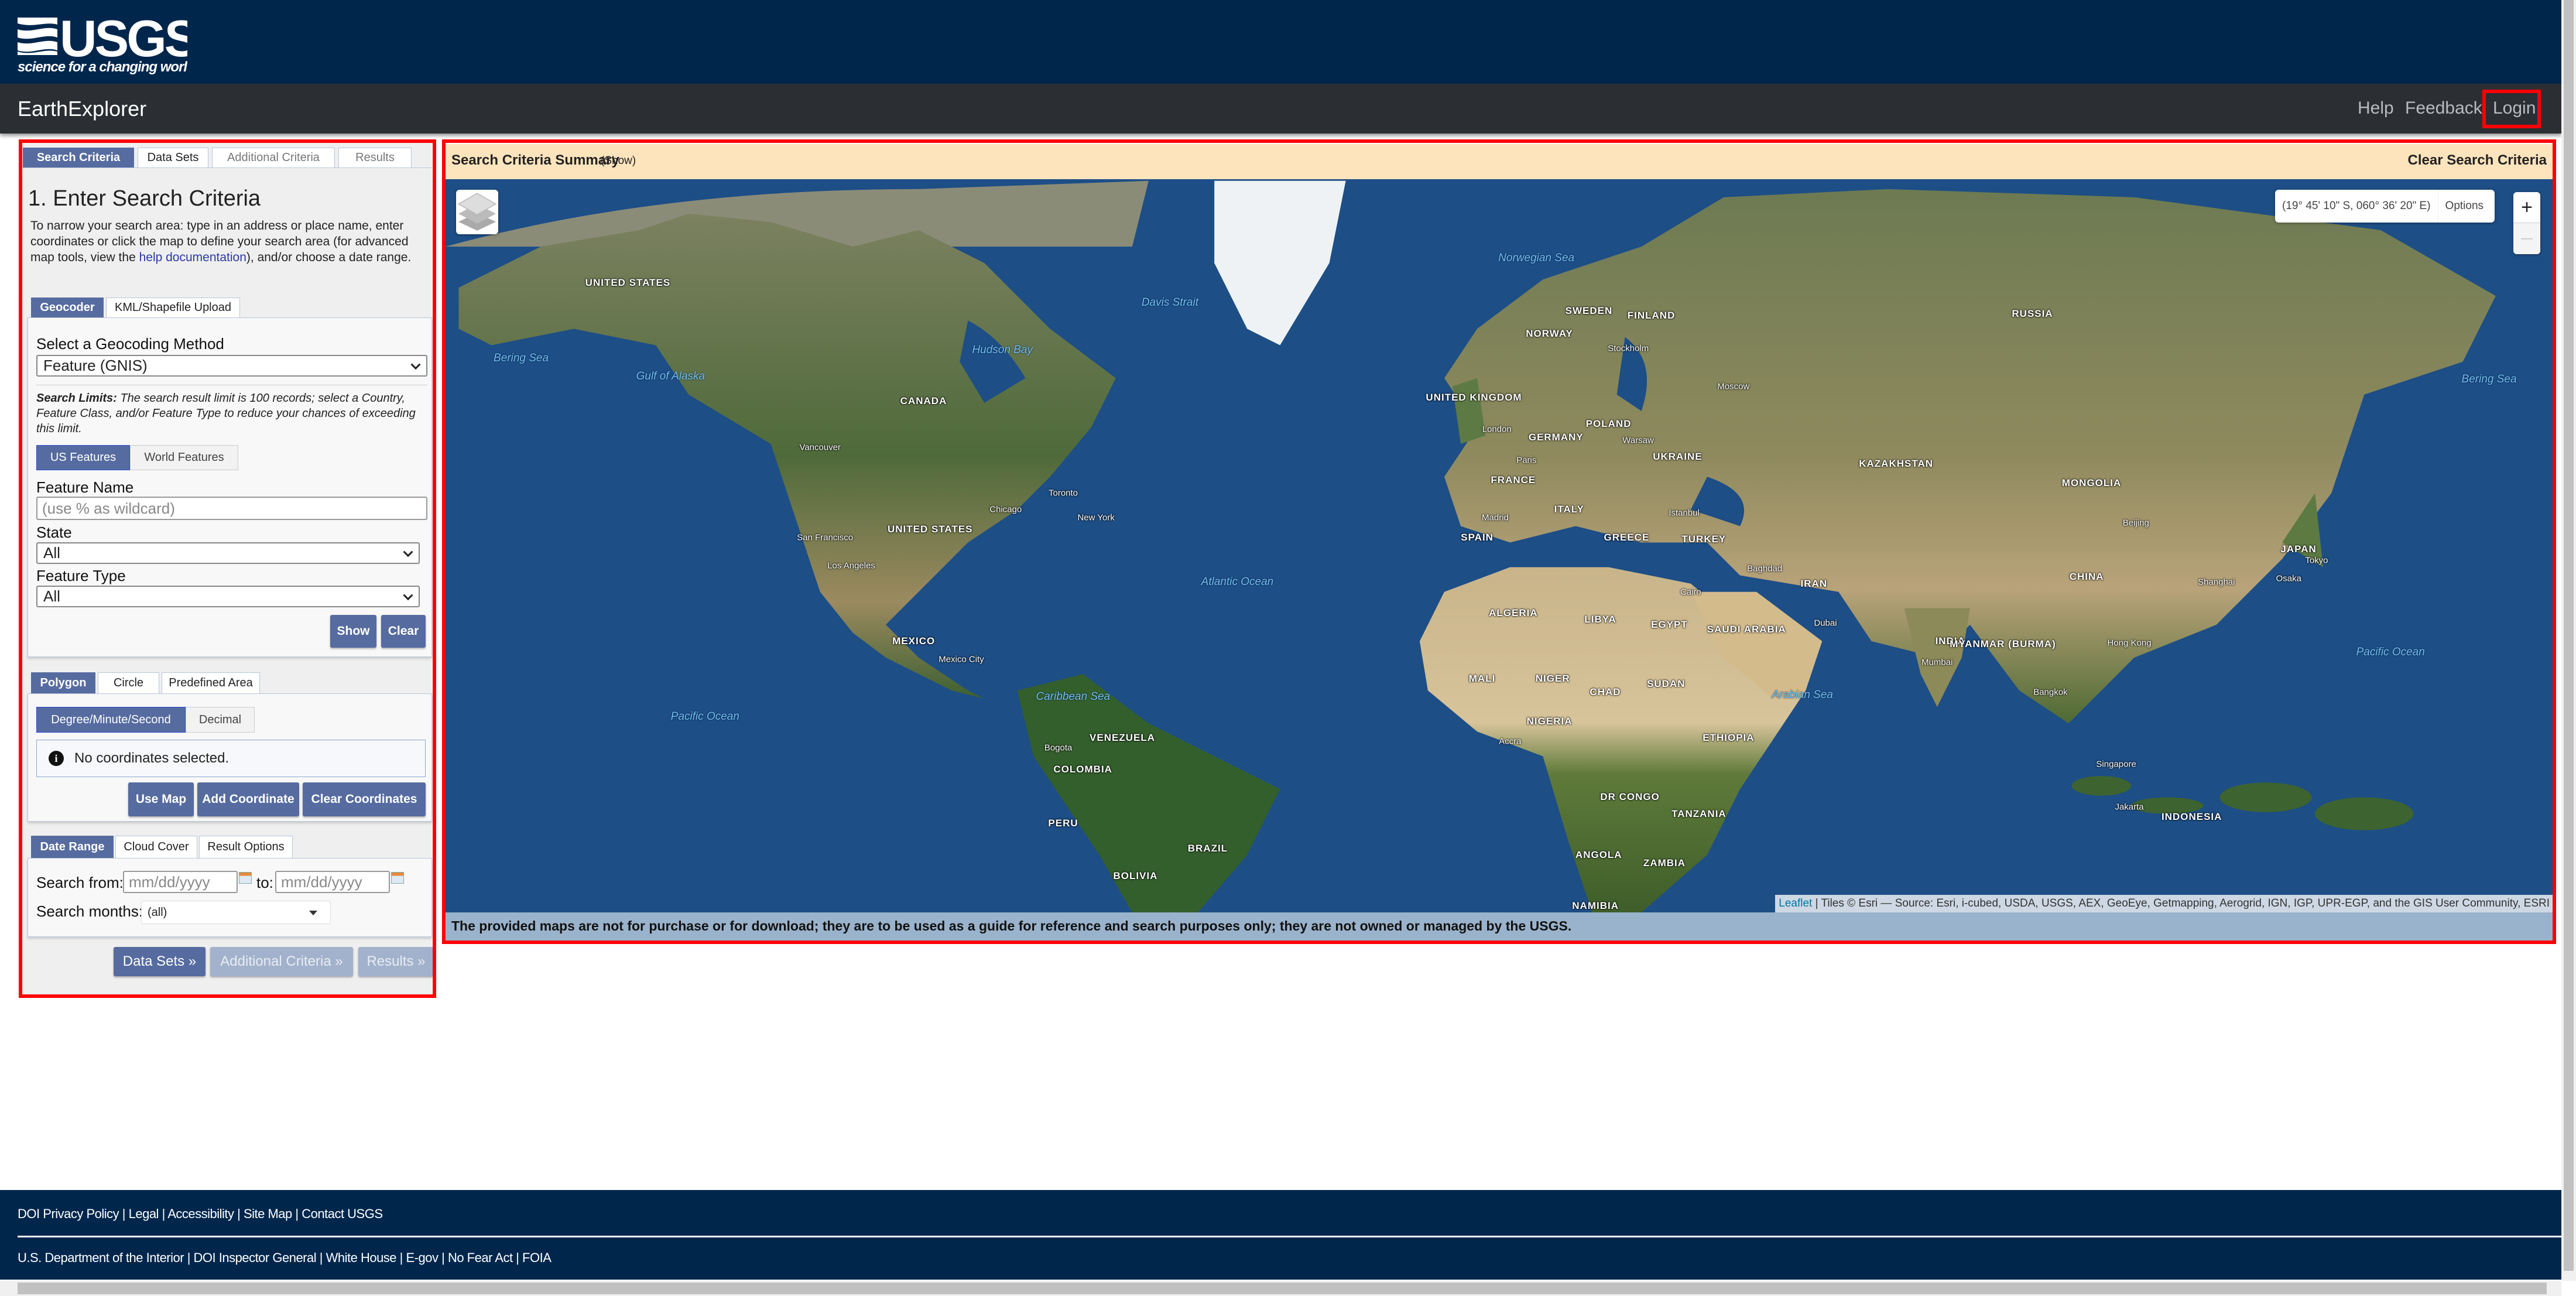 The image size is (2576, 1296). What do you see at coordinates (268, 1213) in the screenshot?
I see `footer-link: Site Map` at bounding box center [268, 1213].